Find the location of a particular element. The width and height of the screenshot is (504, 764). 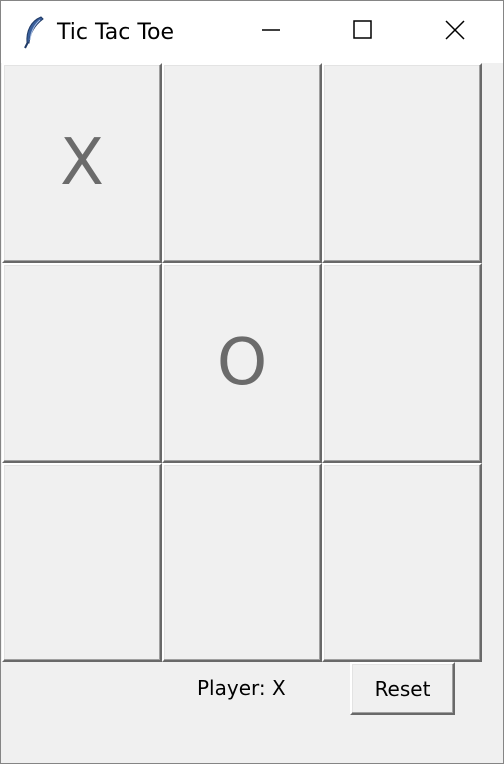

title-bar: Tic Tac Toe is located at coordinates (252, 32).